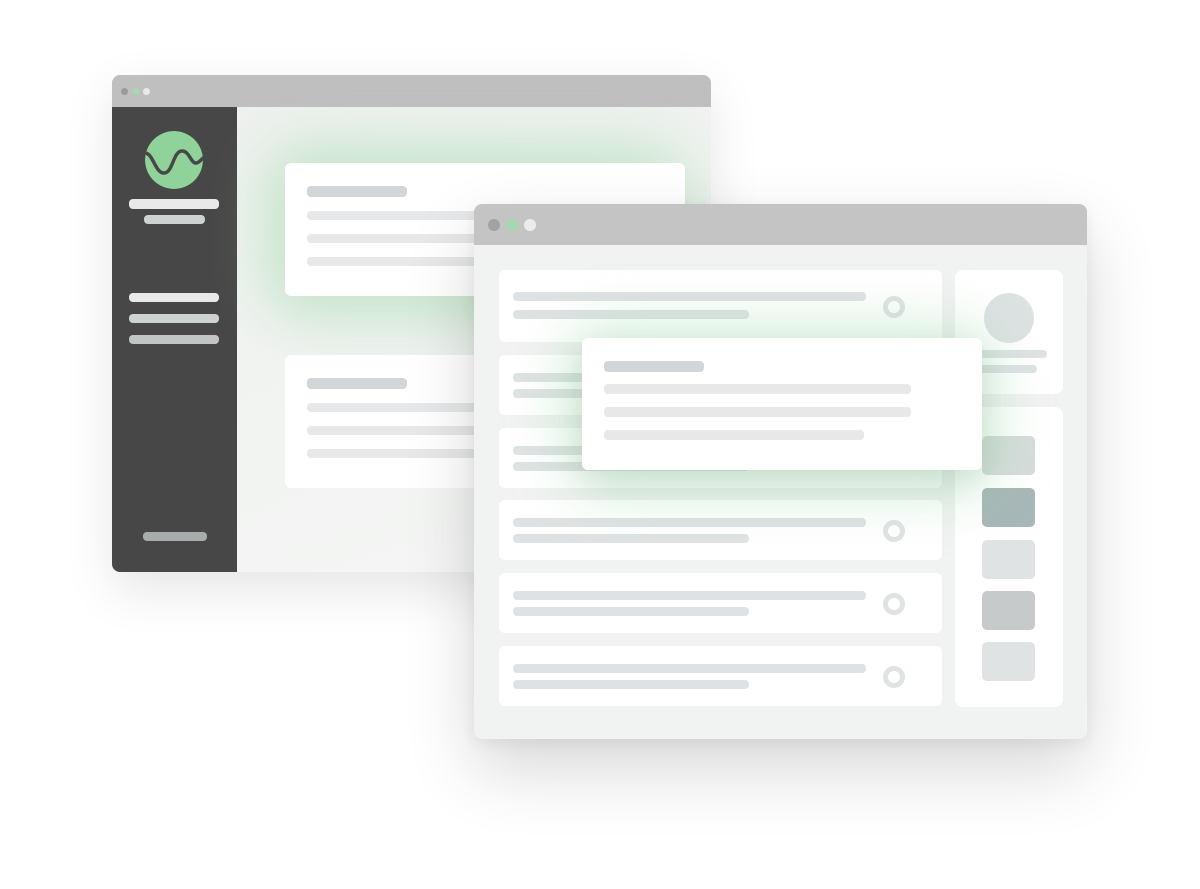 This screenshot has height=889, width=1200. What do you see at coordinates (174, 204) in the screenshot?
I see `app-name-placeholder` at bounding box center [174, 204].